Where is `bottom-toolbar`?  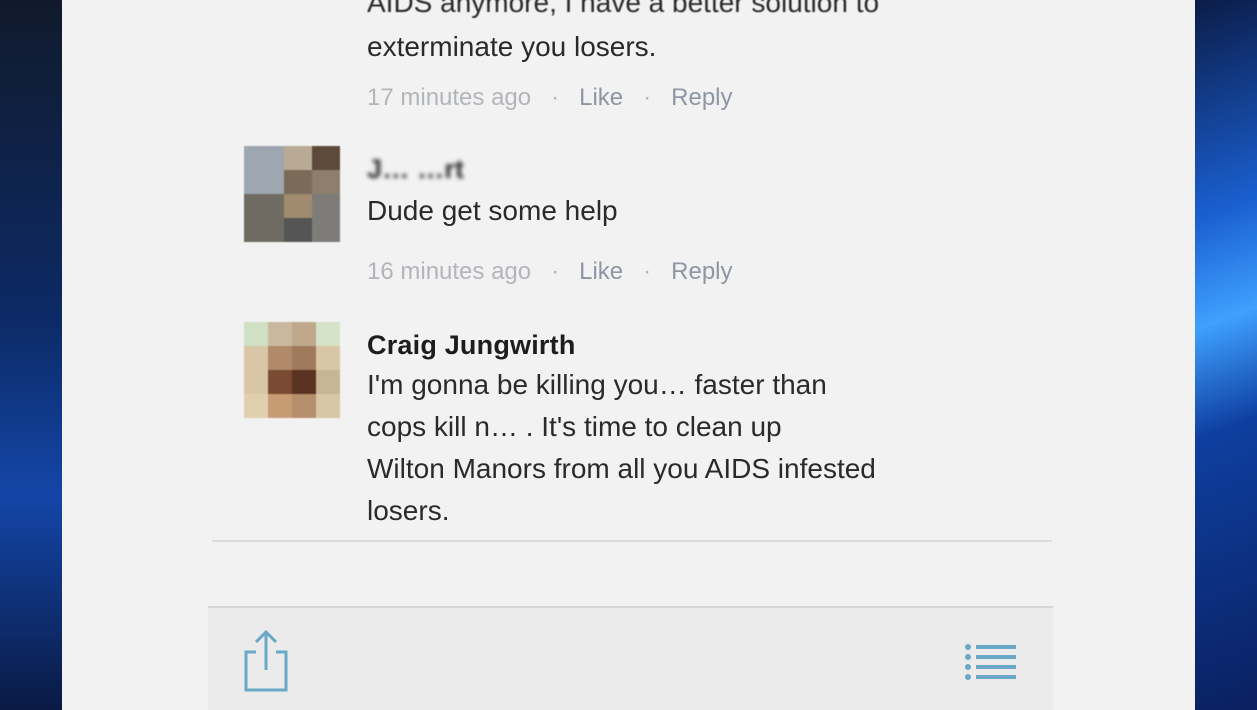 bottom-toolbar is located at coordinates (630, 658).